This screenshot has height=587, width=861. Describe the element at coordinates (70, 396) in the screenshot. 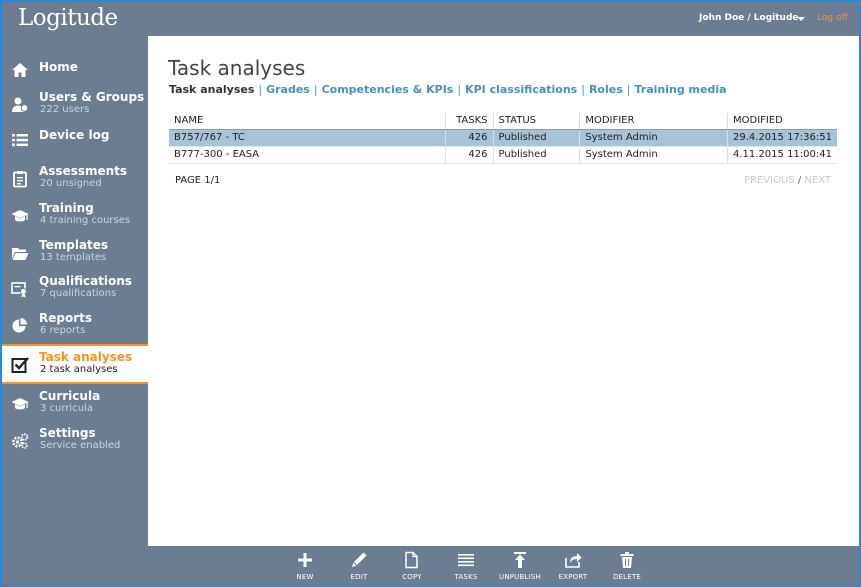

I see `sidebar-item-label: Curricula` at that location.